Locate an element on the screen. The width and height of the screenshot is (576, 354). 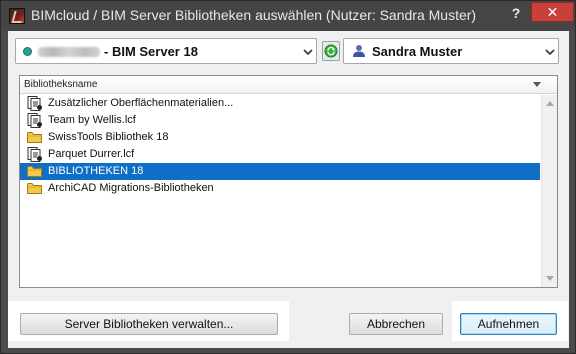
close-button: ✕ is located at coordinates (552, 12).